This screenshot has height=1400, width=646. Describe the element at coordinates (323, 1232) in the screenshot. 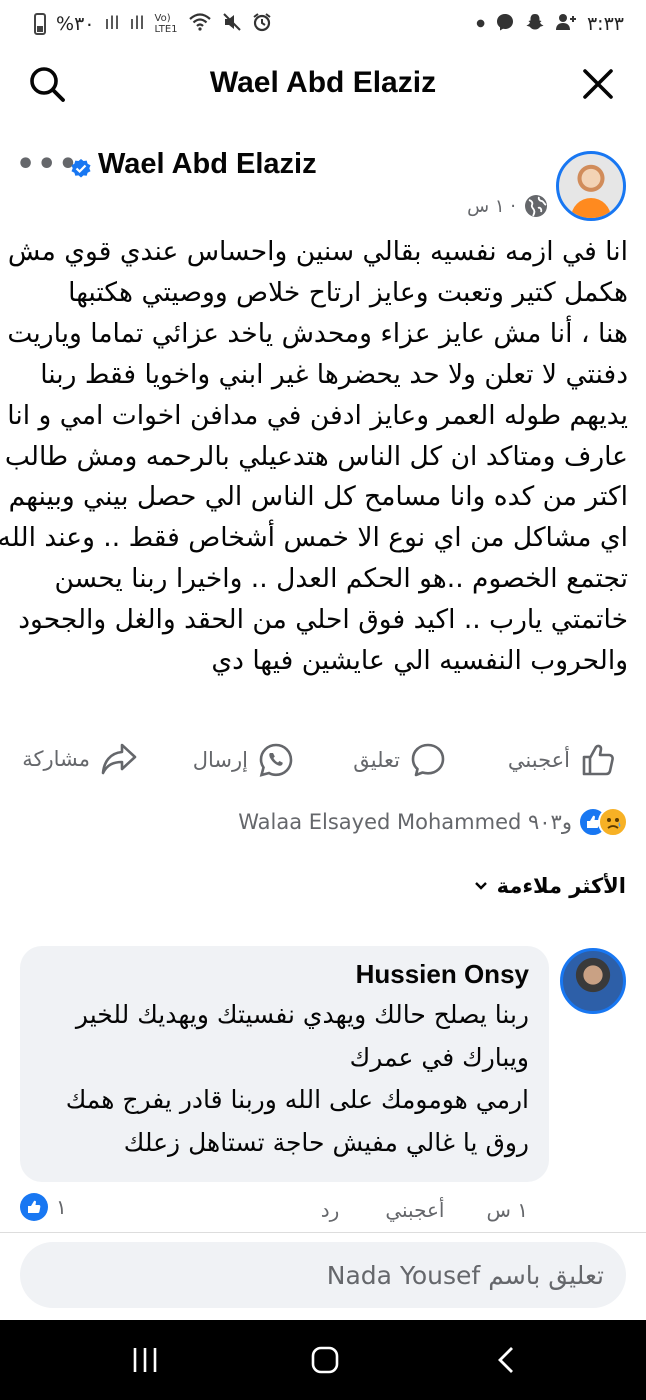

I see `divider` at that location.